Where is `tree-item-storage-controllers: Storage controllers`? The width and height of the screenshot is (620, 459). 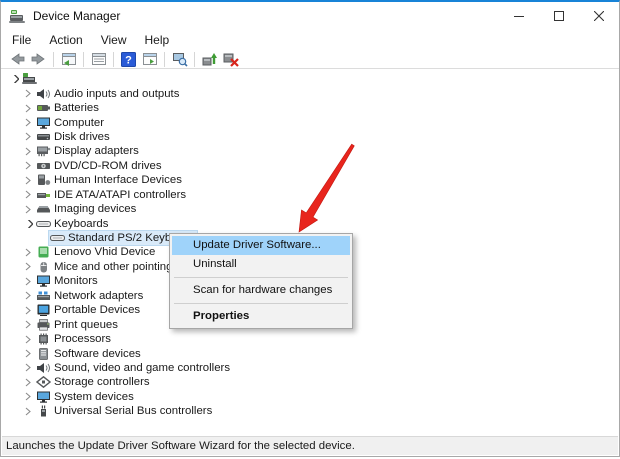
tree-item-storage-controllers: Storage controllers is located at coordinates (310, 382).